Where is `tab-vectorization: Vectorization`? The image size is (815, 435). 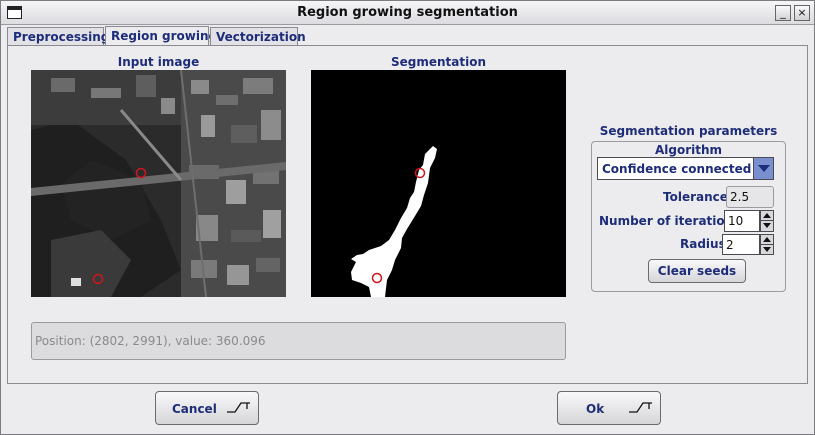 tab-vectorization: Vectorization is located at coordinates (258, 36).